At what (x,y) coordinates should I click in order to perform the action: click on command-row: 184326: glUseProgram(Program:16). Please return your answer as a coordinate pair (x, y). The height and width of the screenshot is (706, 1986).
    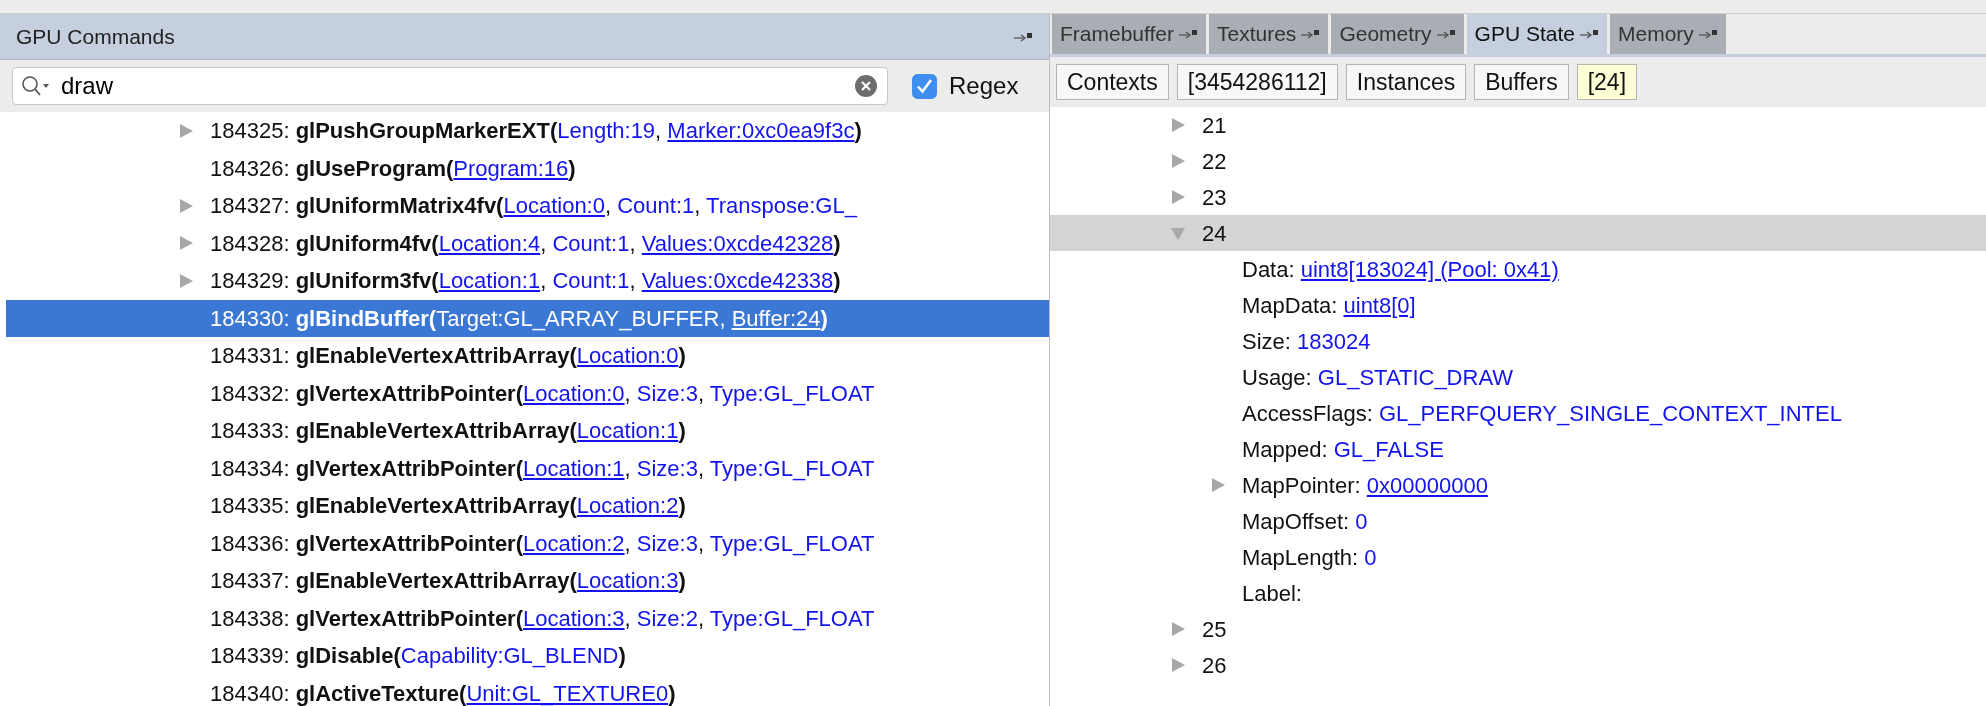
    Looking at the image, I should click on (527, 168).